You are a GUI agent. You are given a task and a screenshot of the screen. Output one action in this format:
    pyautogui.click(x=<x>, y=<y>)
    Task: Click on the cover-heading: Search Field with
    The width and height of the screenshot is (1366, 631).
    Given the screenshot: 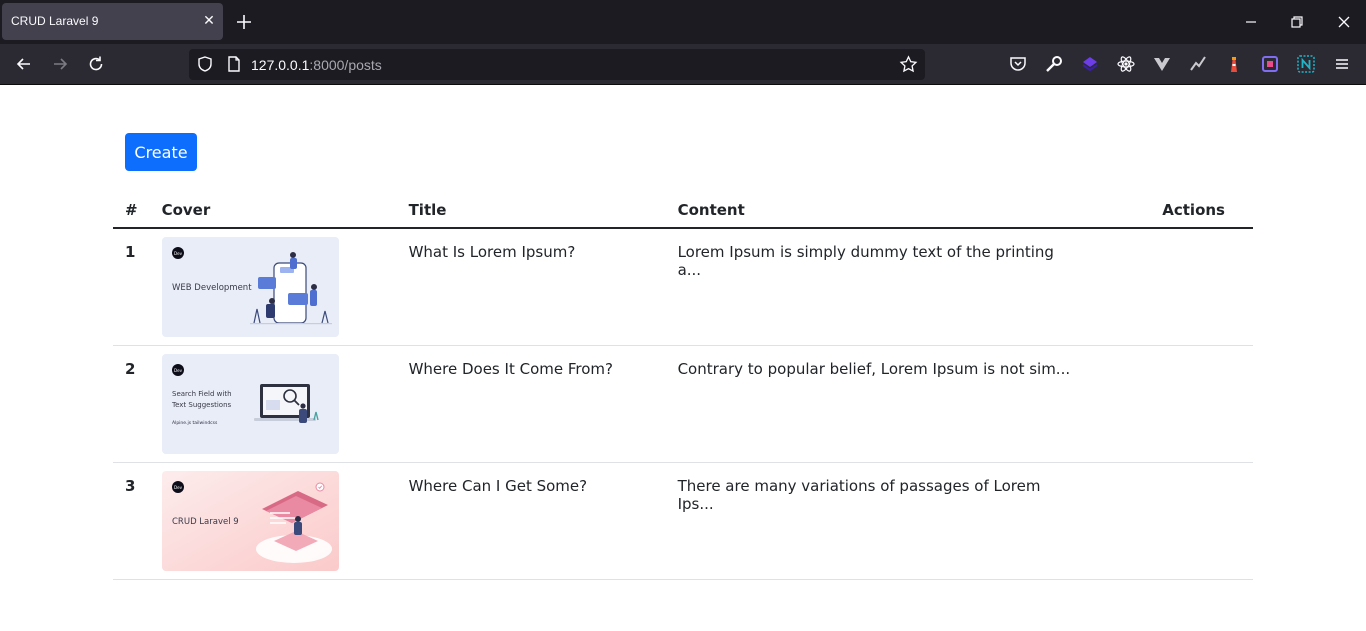 What is the action you would take?
    pyautogui.click(x=202, y=394)
    